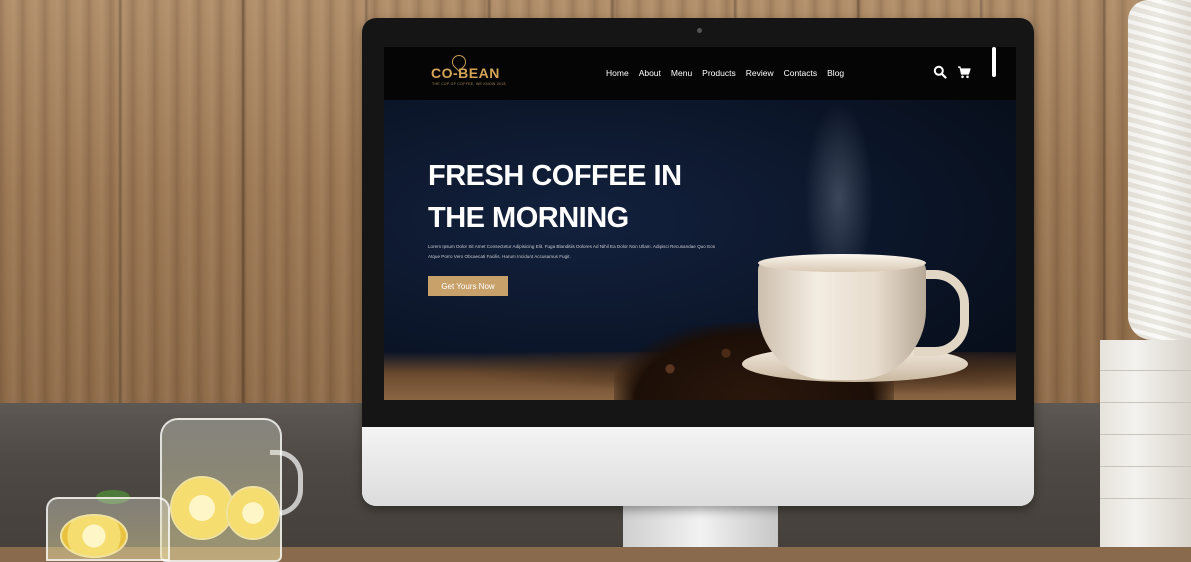 The image size is (1191, 562). Describe the element at coordinates (994, 62) in the screenshot. I see `page-scrollbar` at that location.